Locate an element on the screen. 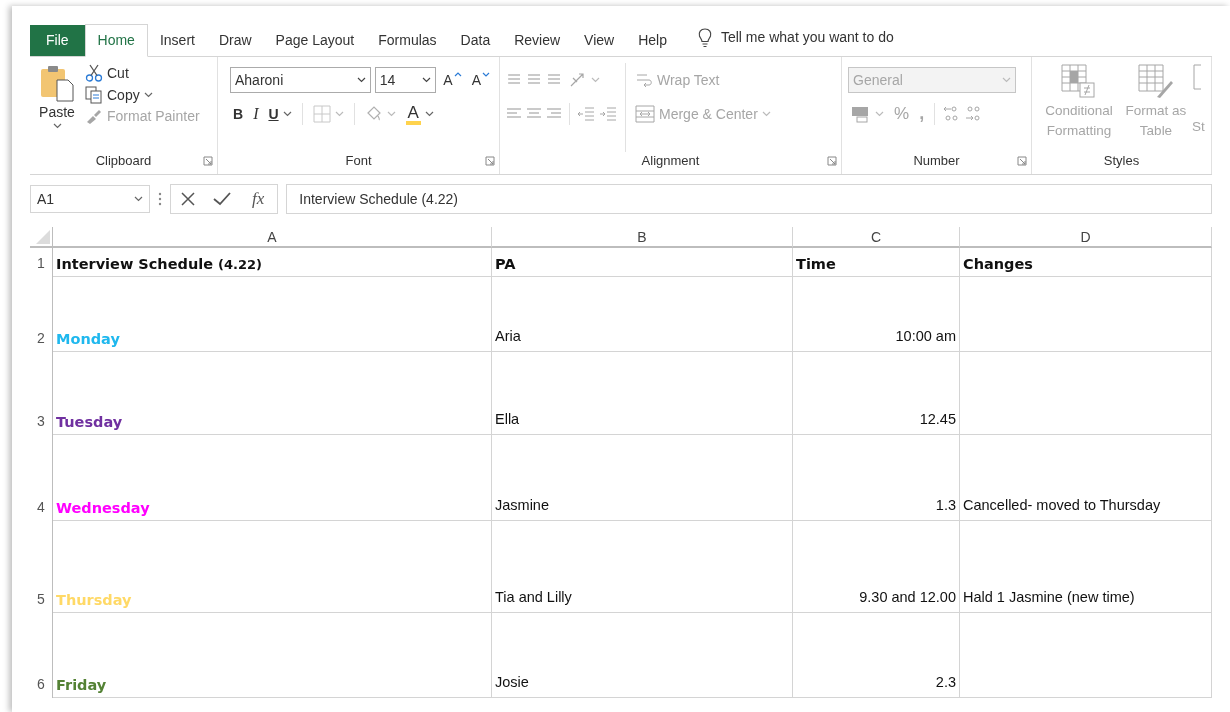 This screenshot has width=1230, height=712. table-cell-text: 9.30 and 12.00 is located at coordinates (907, 598).